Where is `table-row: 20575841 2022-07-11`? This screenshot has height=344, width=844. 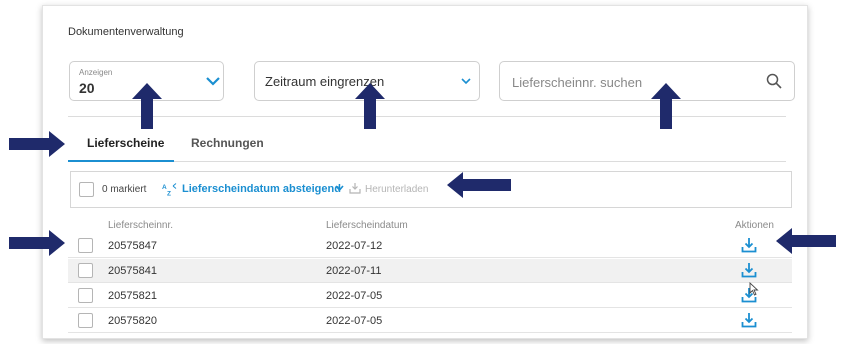
table-row: 20575841 2022-07-11 is located at coordinates (430, 271).